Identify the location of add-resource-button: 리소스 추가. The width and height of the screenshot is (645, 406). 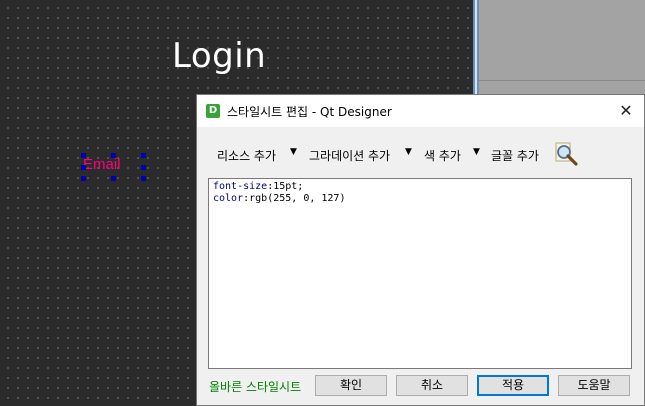
(246, 155).